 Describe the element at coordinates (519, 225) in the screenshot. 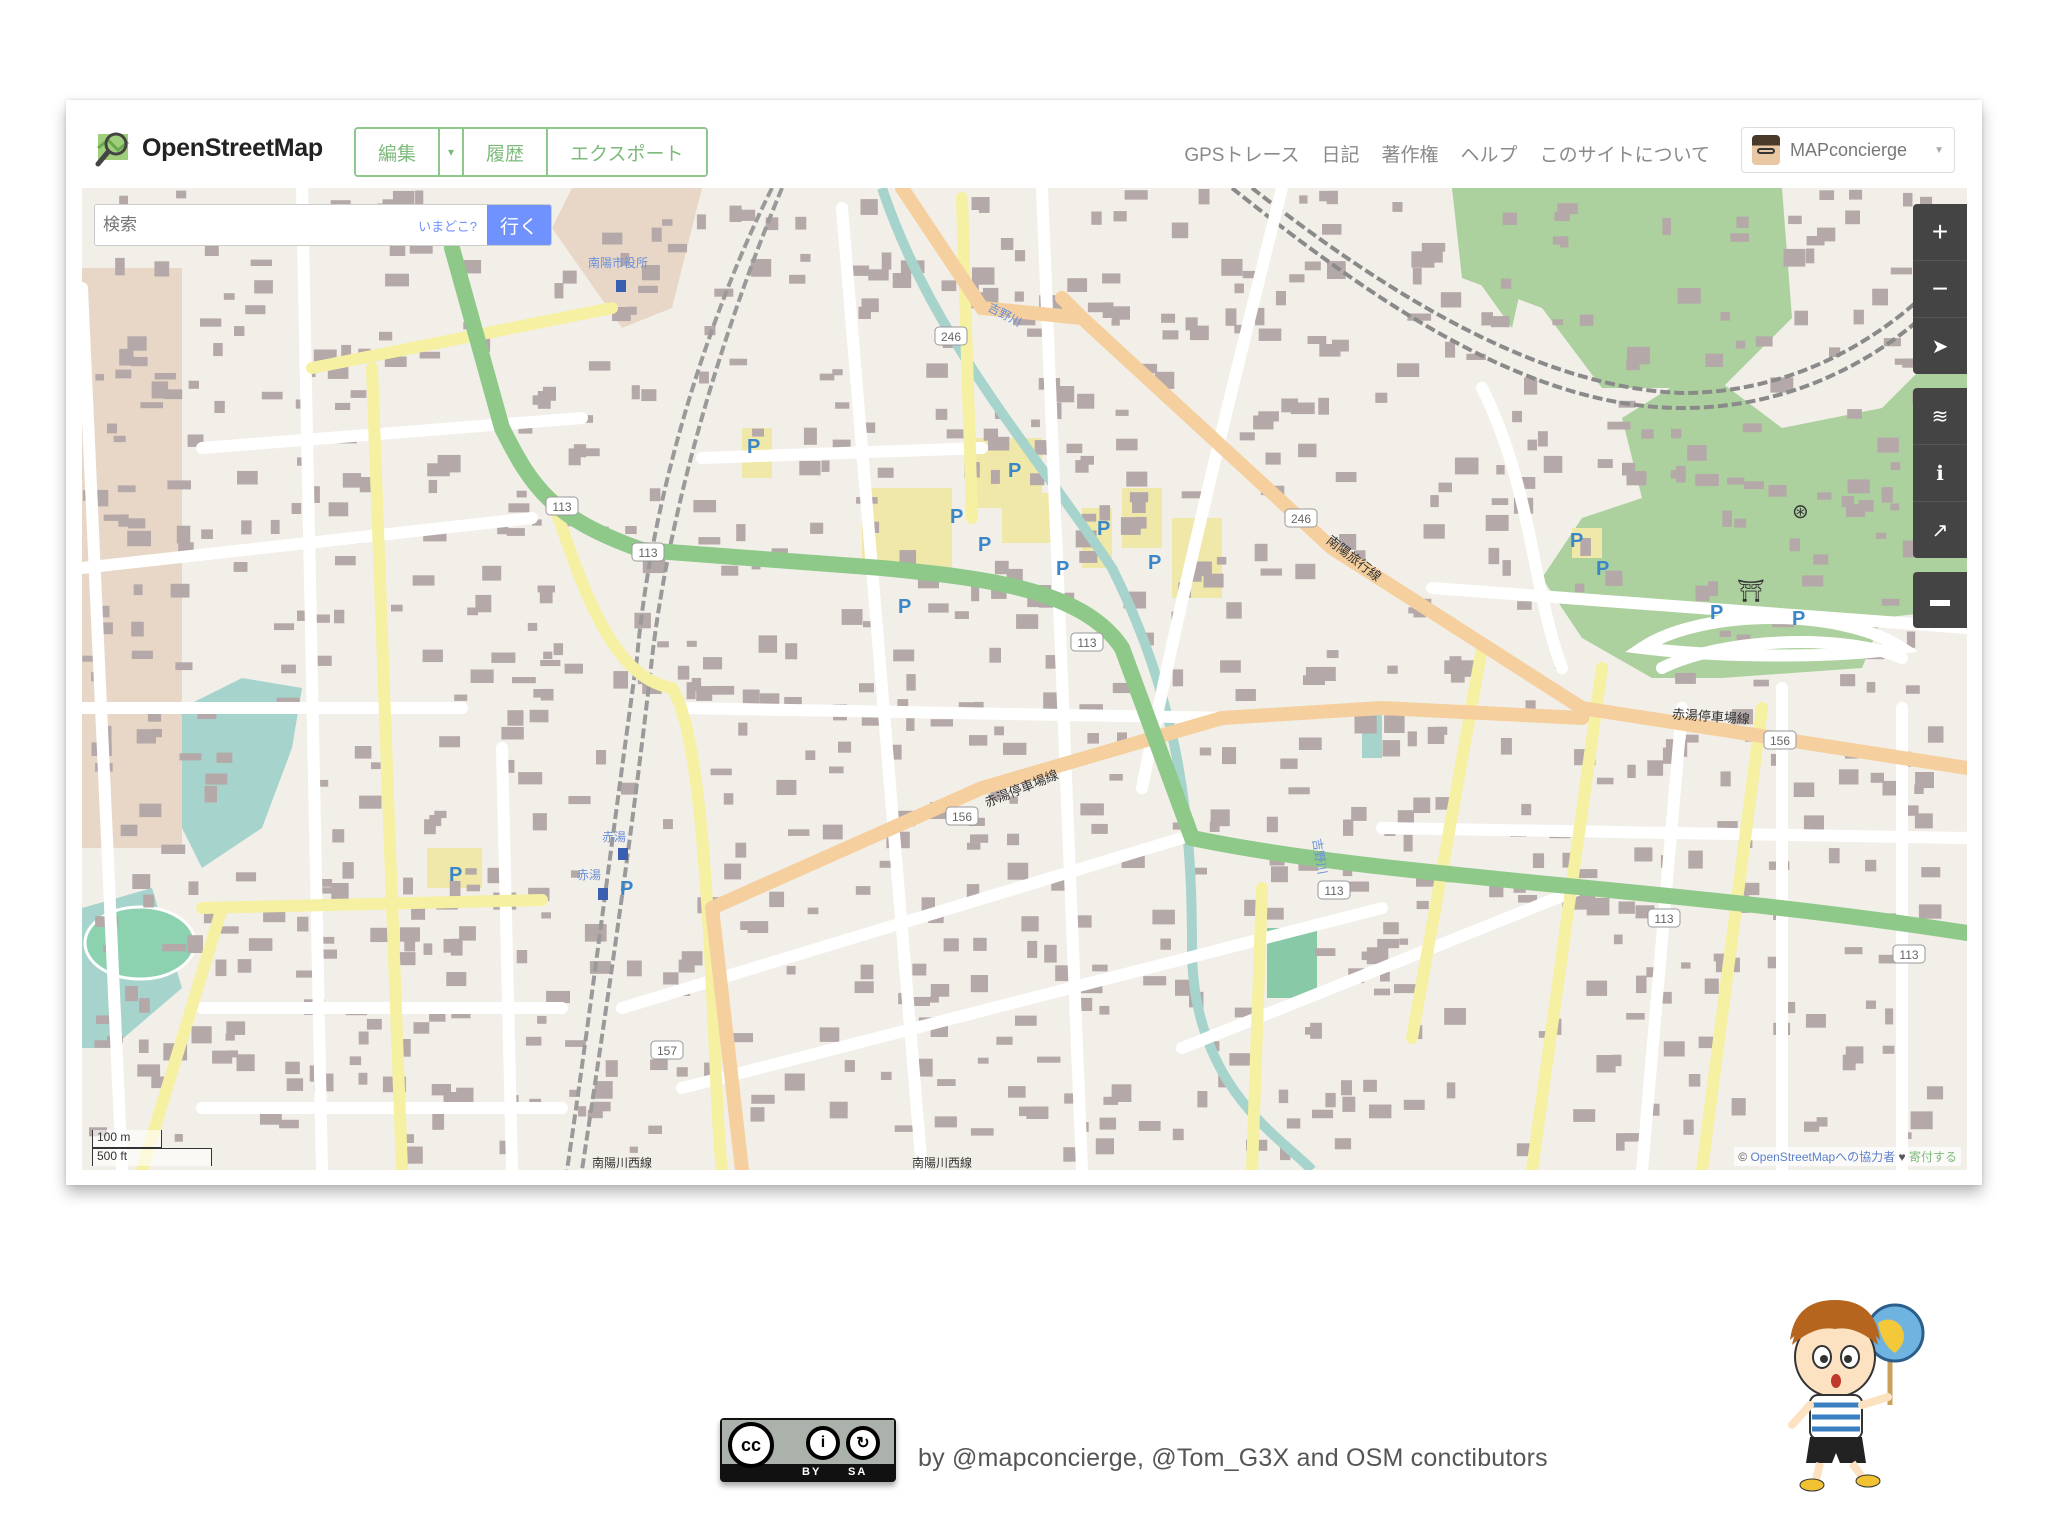

I see `go-button: 行く` at that location.